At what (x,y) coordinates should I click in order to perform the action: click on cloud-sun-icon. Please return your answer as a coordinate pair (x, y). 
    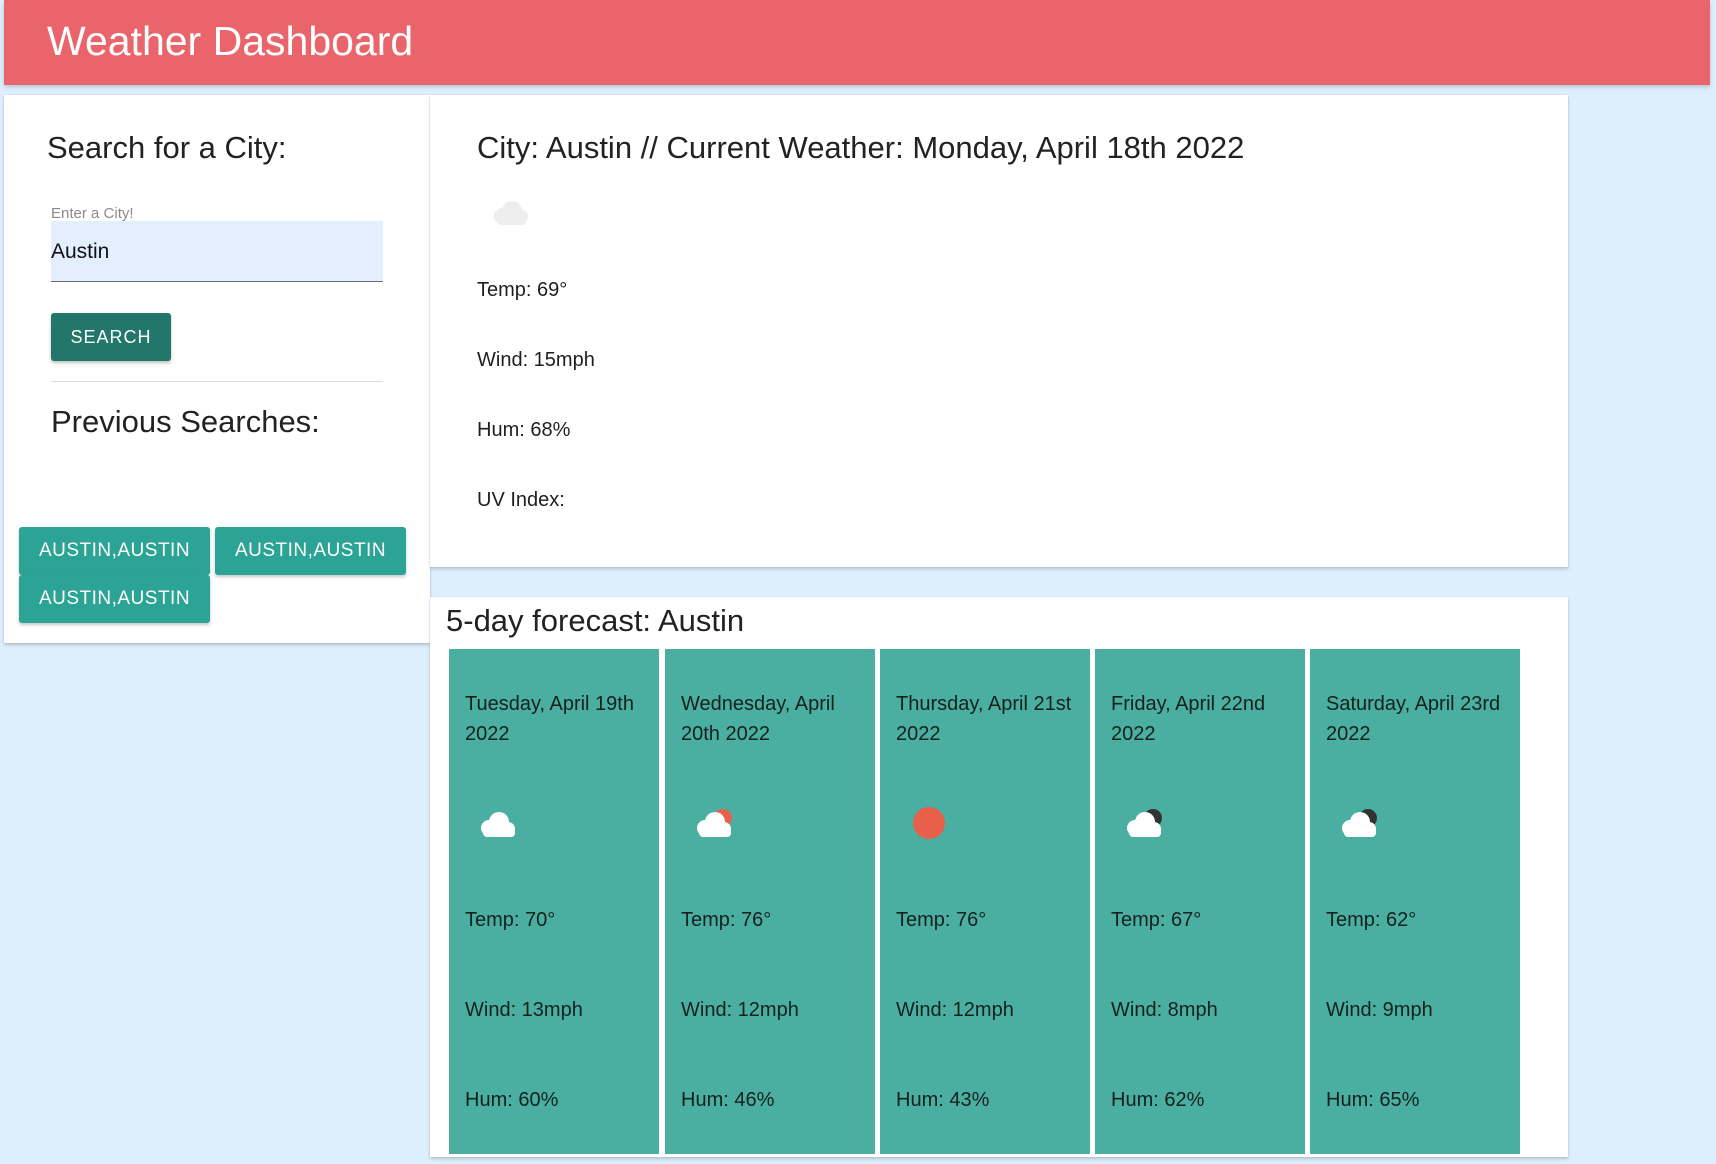
    Looking at the image, I should click on (714, 823).